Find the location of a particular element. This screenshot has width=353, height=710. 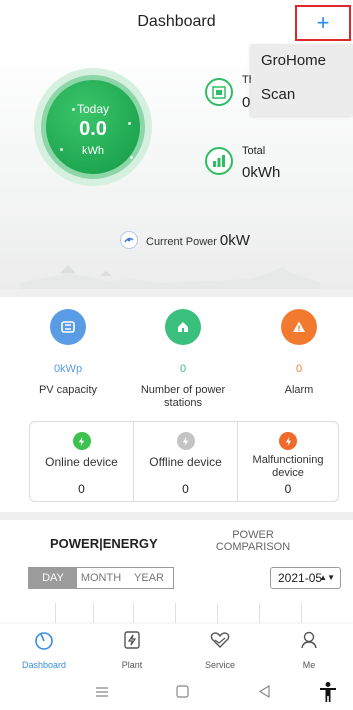

dashboard-icon is located at coordinates (44, 641).